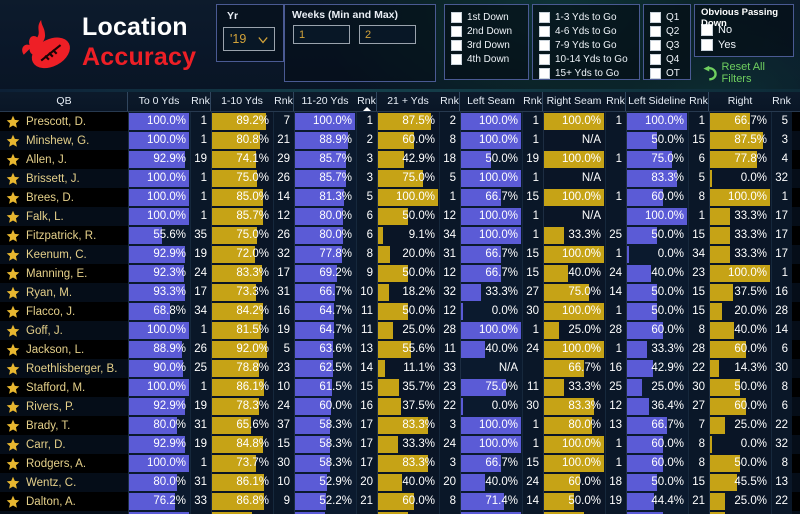 The height and width of the screenshot is (514, 800). I want to click on reset-all-filters-button: Reset All Filters, so click(748, 73).